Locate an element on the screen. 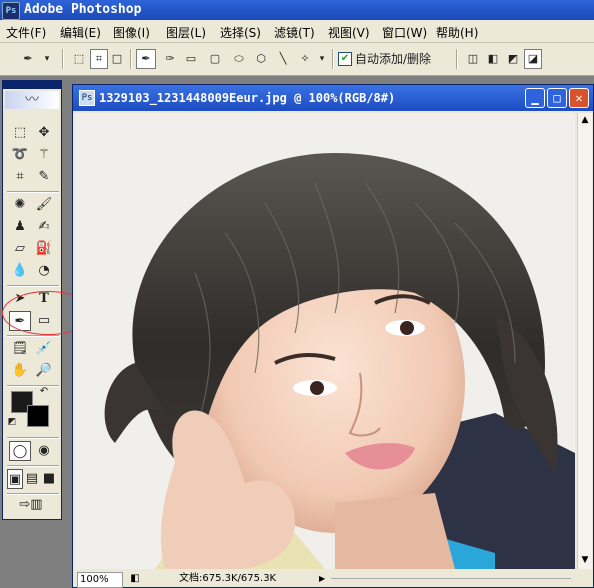 This screenshot has height=588, width=594. status-menu-icon: ◧ is located at coordinates (135, 579).